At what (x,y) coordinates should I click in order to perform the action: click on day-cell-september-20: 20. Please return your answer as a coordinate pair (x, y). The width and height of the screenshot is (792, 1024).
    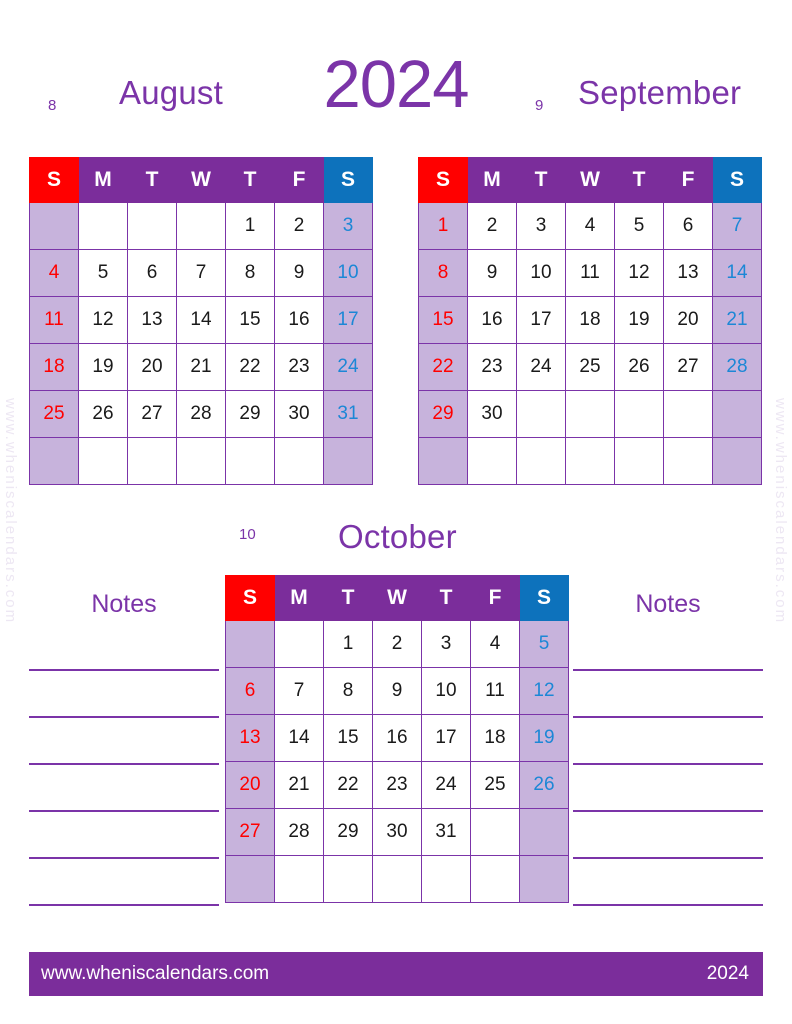
    Looking at the image, I should click on (688, 320).